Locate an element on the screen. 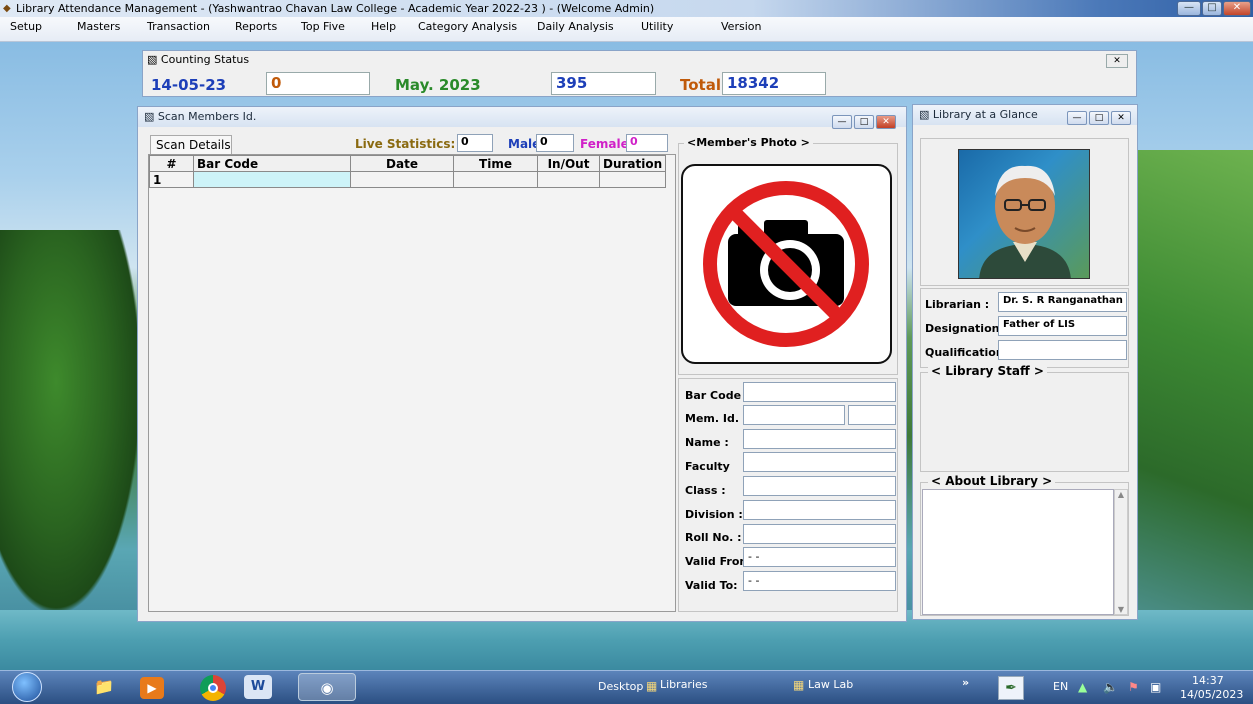 Image resolution: width=1253 pixels, height=704 pixels. chevron-right-icon: » is located at coordinates (965, 682).